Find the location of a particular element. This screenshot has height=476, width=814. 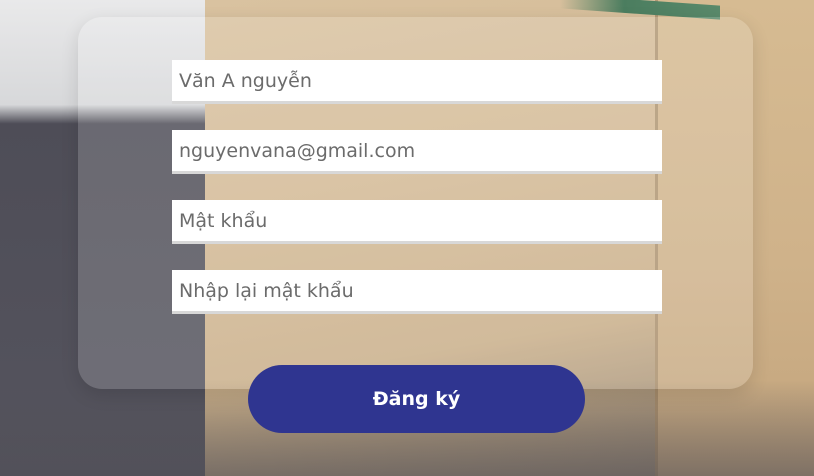

confirm-password-placeholder: Nhập lại mật khẩu is located at coordinates (266, 290).